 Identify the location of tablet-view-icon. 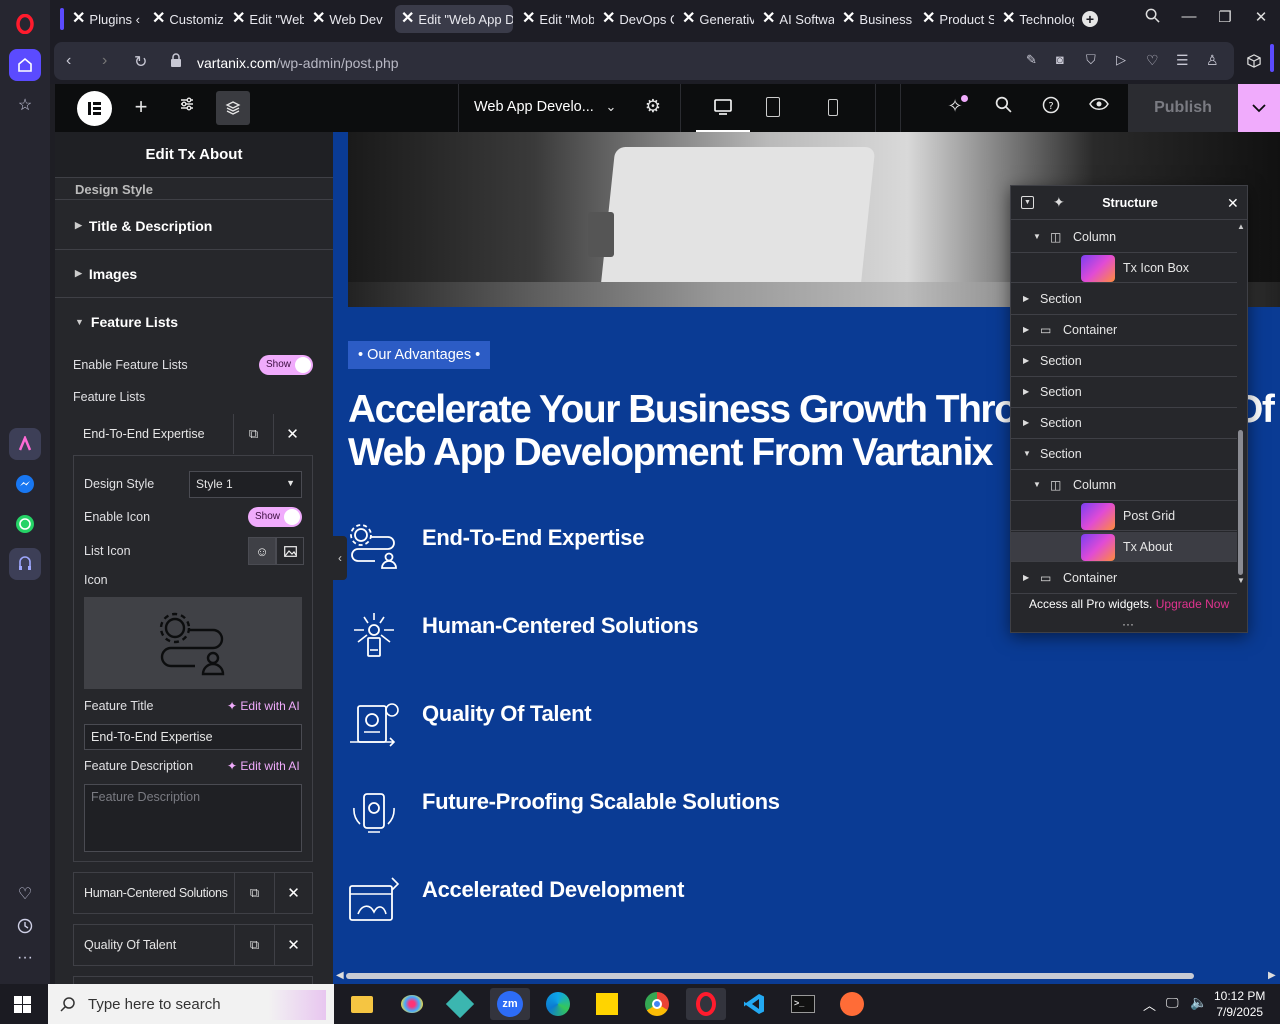
(773, 107).